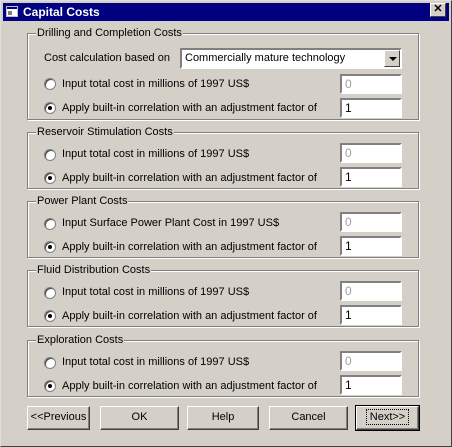  What do you see at coordinates (50, 108) in the screenshot?
I see `drilling-correlation-radio` at bounding box center [50, 108].